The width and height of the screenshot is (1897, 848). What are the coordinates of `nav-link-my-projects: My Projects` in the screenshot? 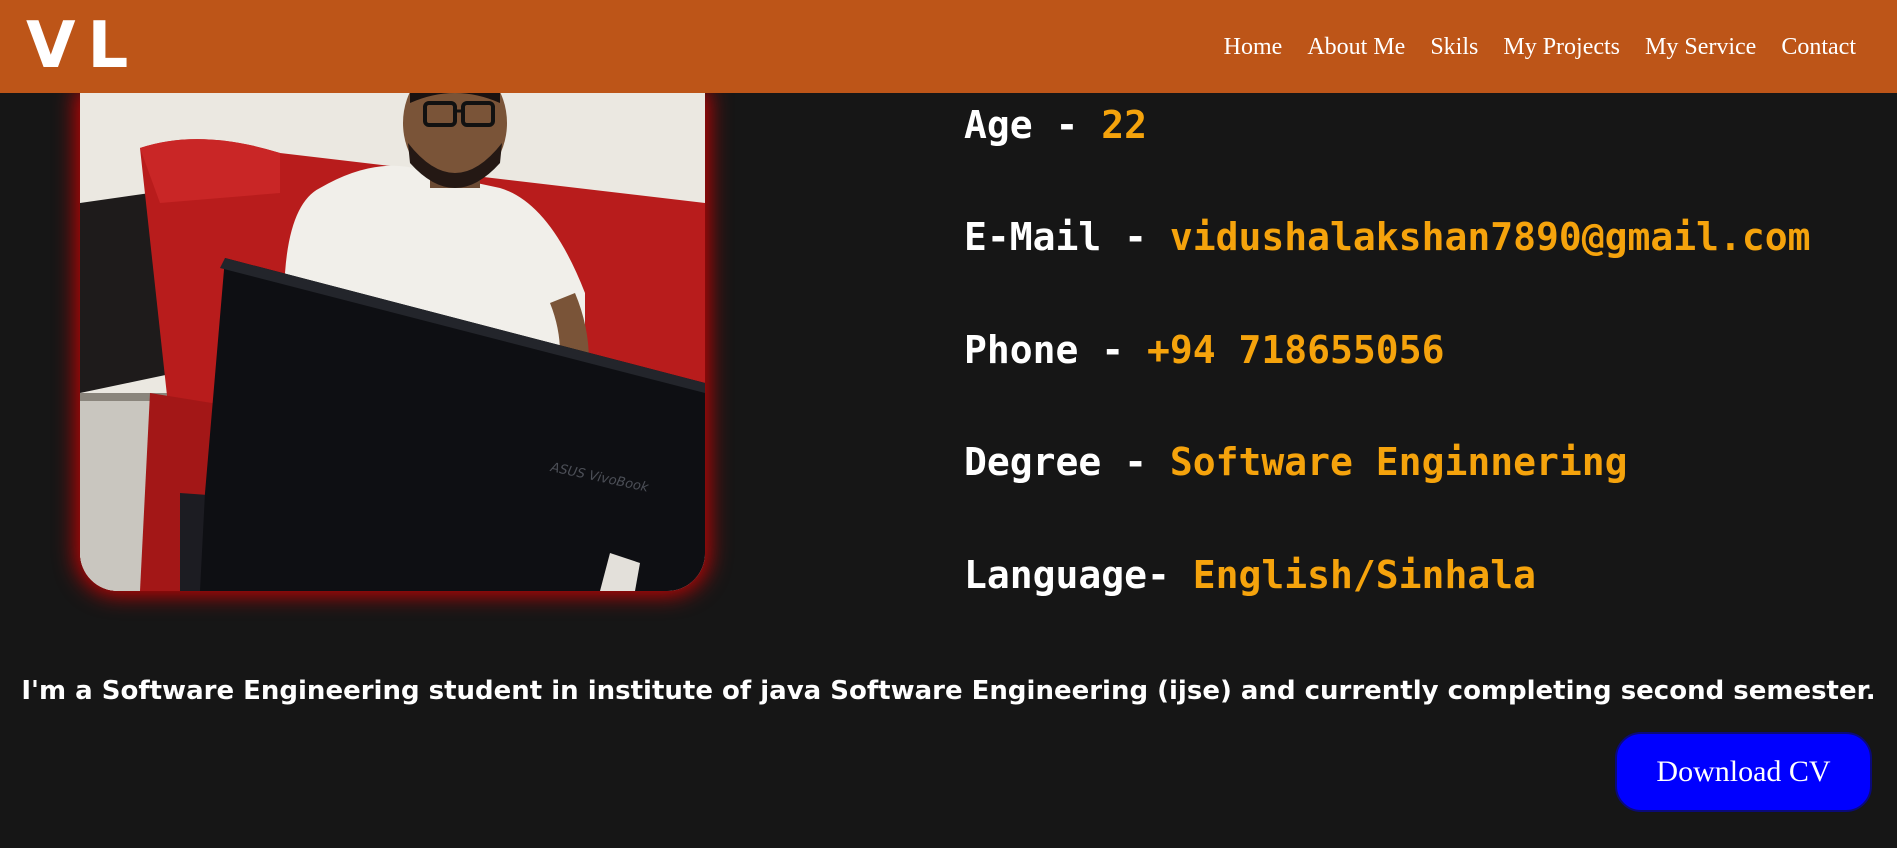 It's located at (1561, 47).